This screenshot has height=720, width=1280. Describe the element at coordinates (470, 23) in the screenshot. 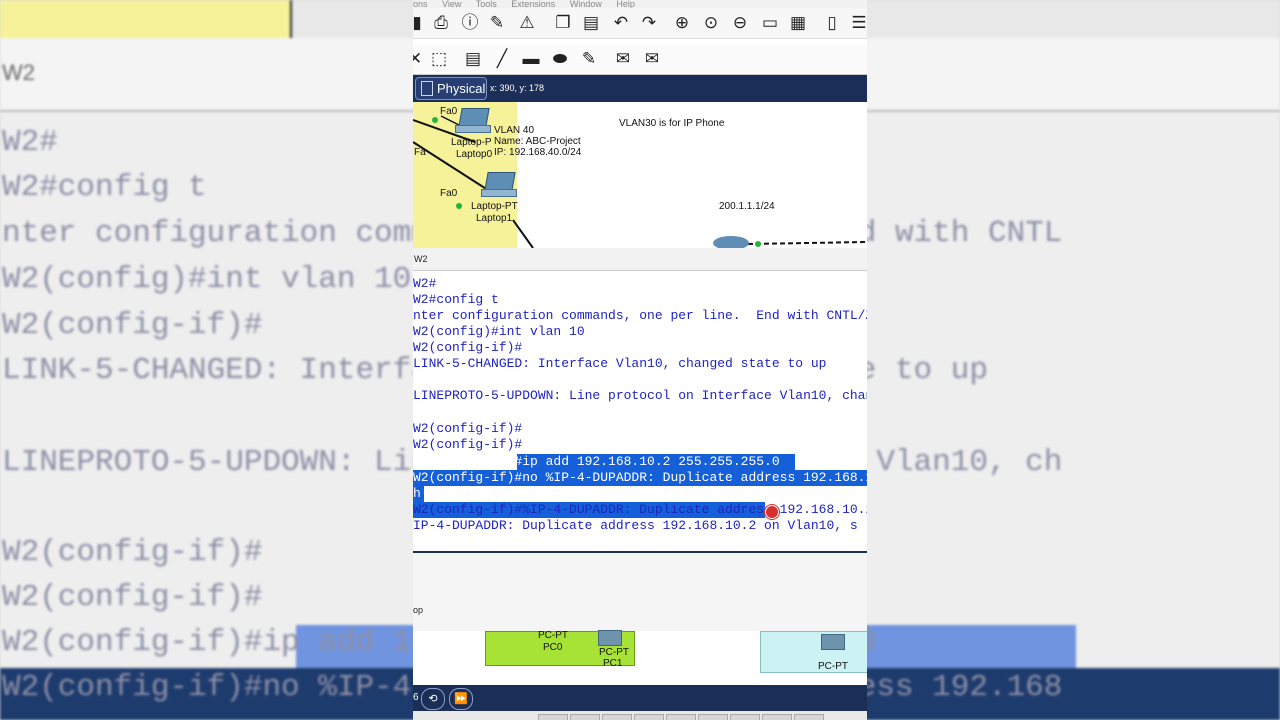

I see `info-icon: ⓘ` at that location.